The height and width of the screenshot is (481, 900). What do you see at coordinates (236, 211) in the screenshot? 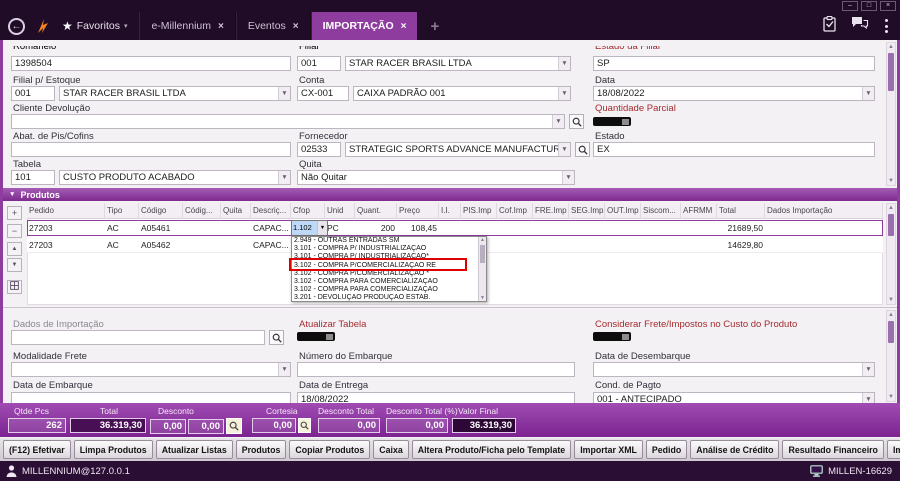
I see `col-header: Quita` at bounding box center [236, 211].